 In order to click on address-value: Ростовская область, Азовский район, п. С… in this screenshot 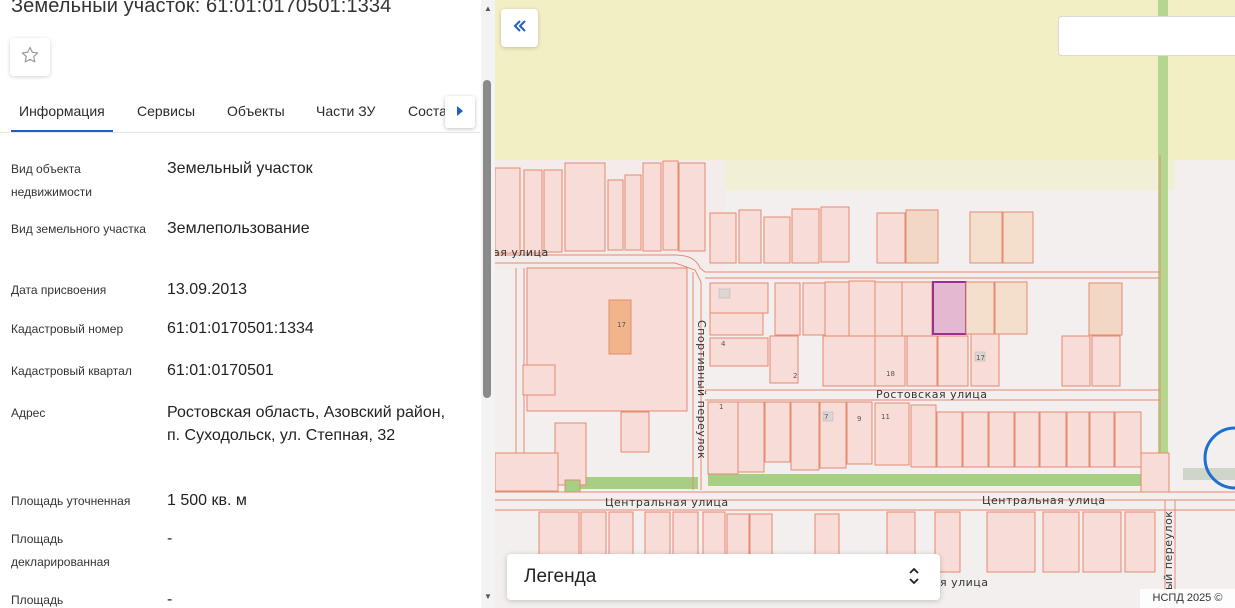, I will do `click(306, 424)`.